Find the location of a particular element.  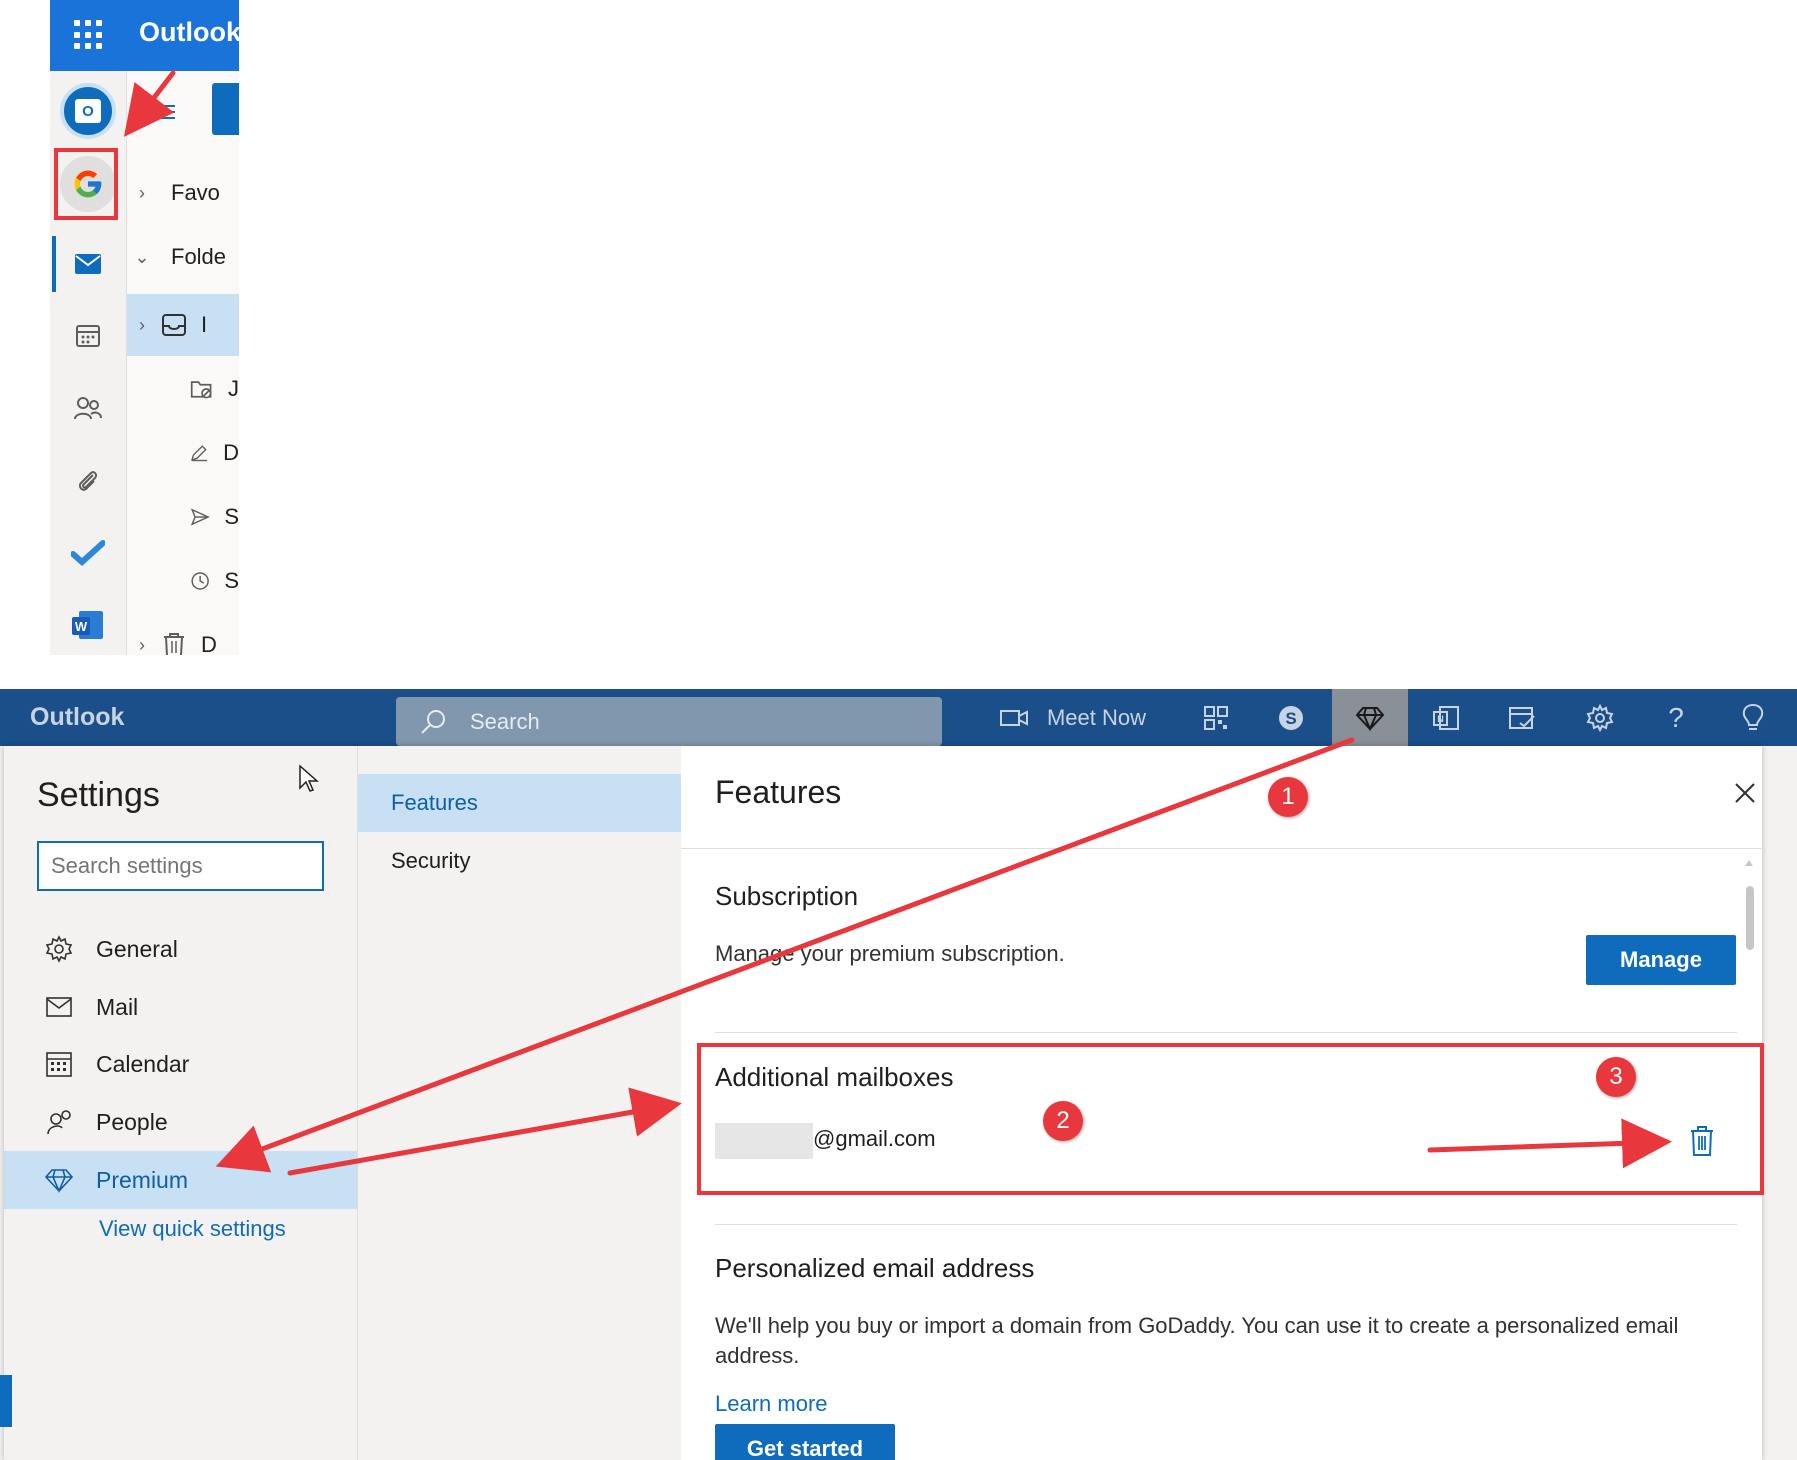

drafts-icon is located at coordinates (199, 453).